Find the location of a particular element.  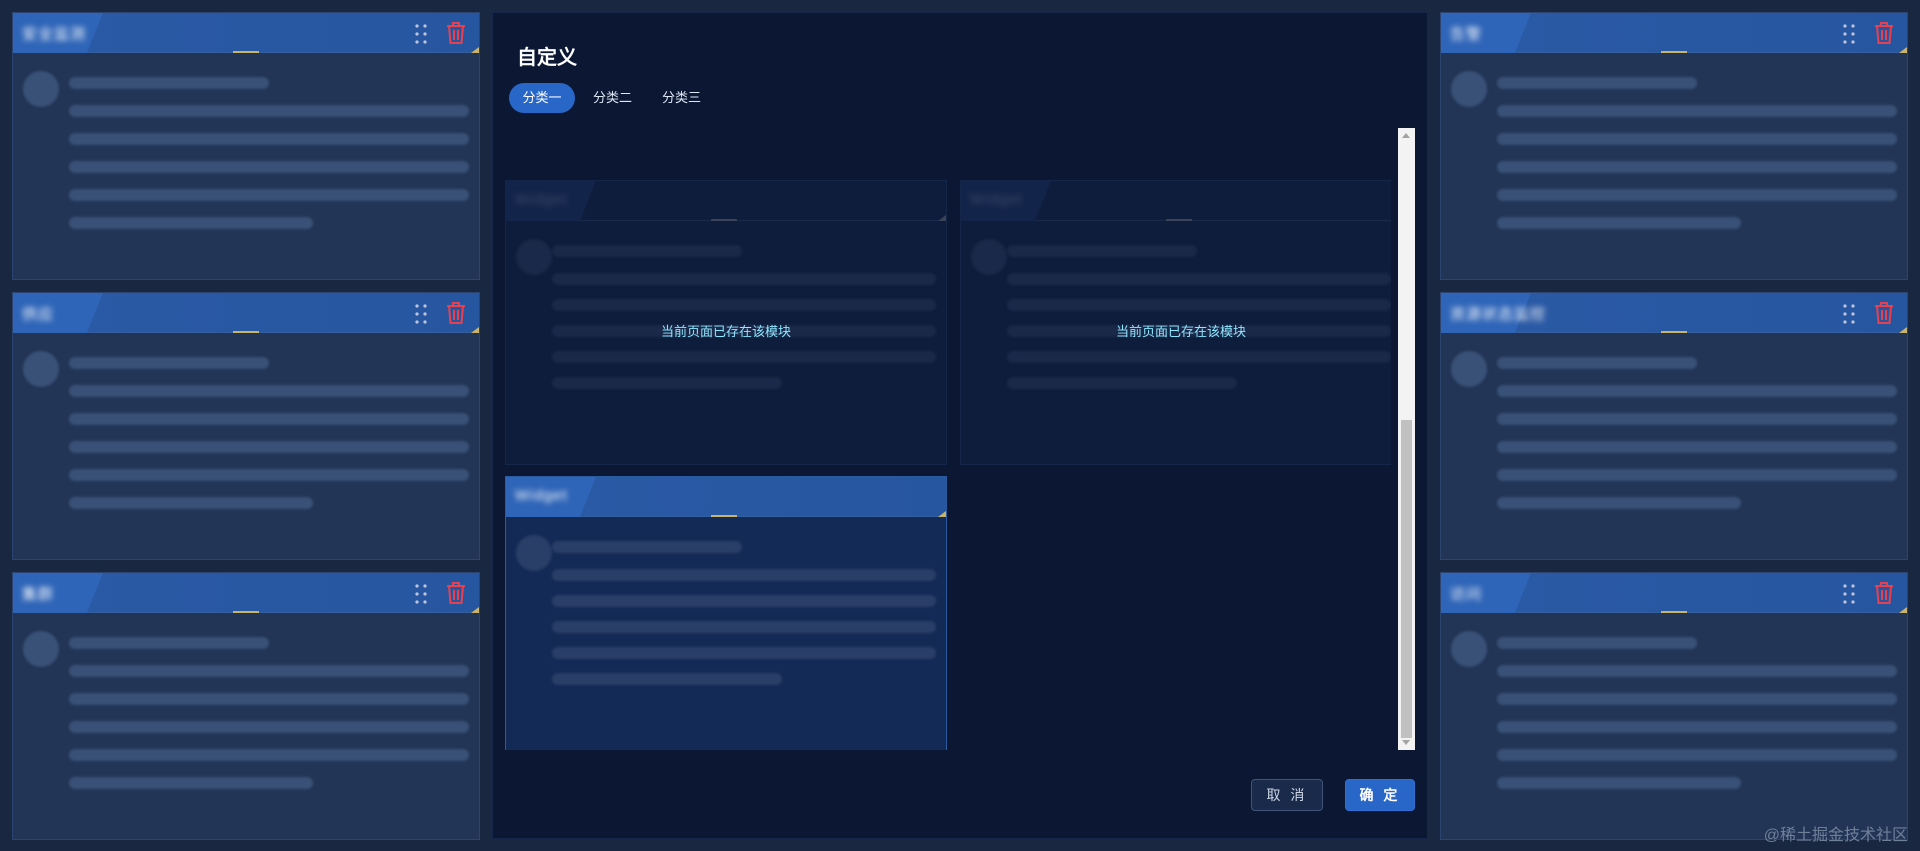

widget-card: 访问 is located at coordinates (1674, 706).